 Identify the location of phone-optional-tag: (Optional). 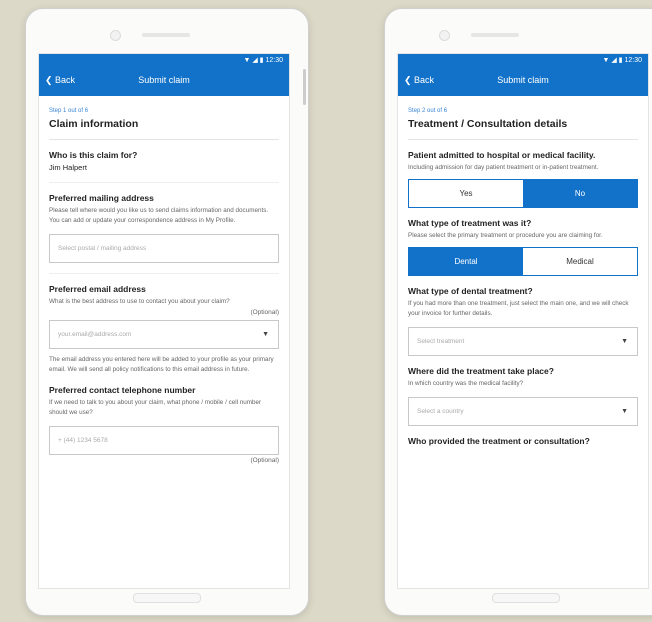
(264, 460).